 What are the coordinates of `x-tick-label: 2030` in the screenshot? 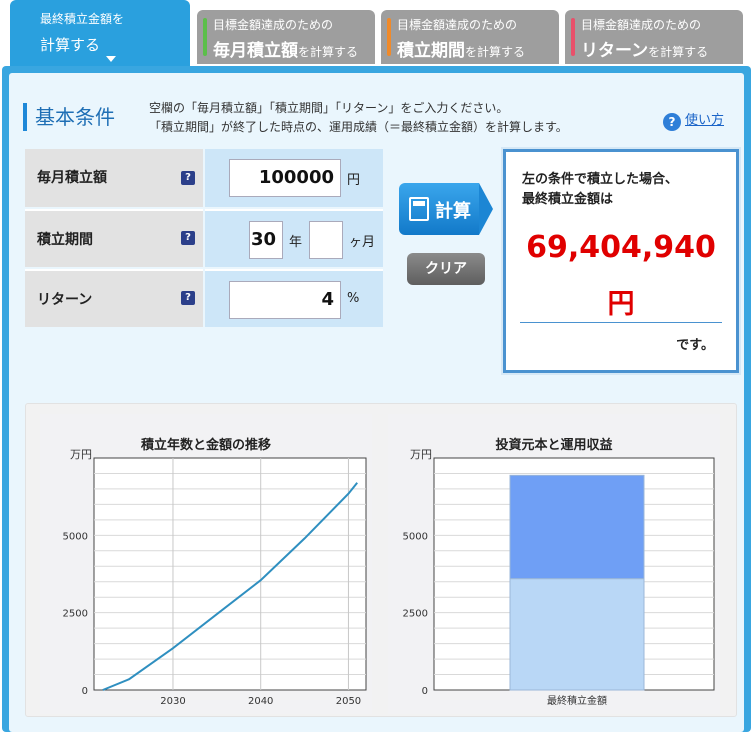 It's located at (172, 701).